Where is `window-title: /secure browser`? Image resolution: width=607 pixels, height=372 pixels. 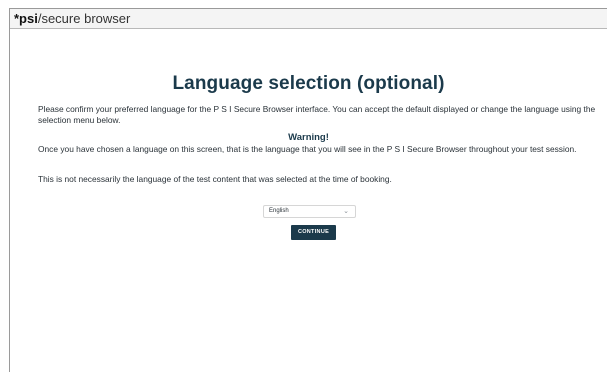
window-title: /secure browser is located at coordinates (84, 18).